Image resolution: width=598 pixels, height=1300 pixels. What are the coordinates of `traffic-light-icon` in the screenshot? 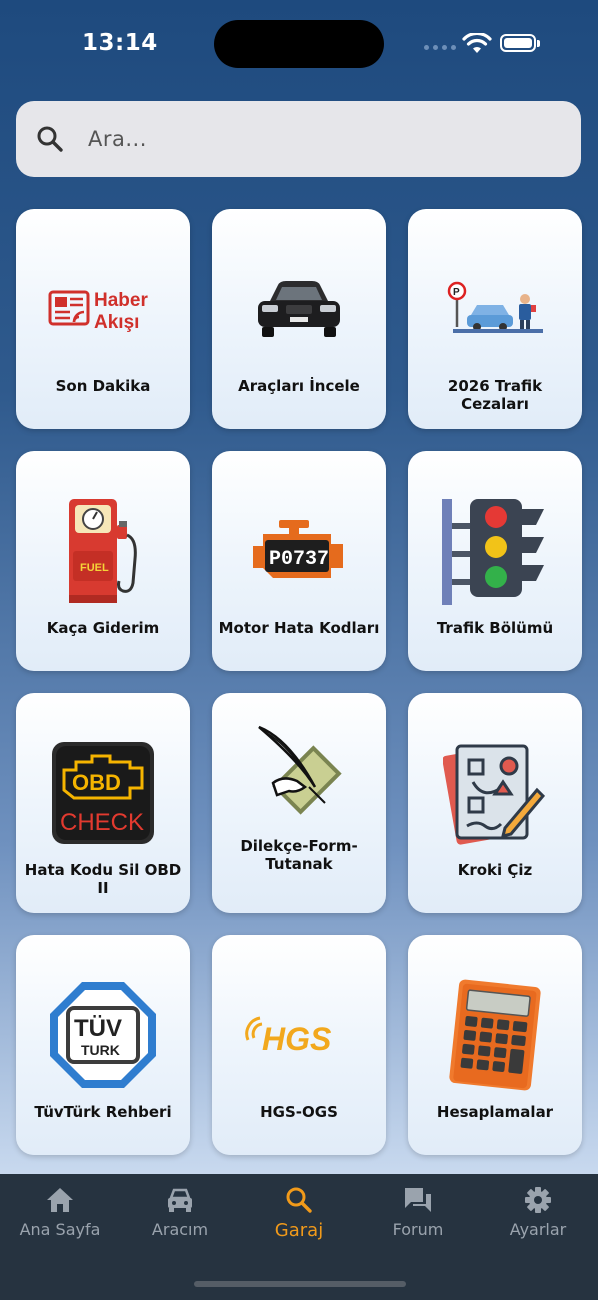 It's located at (495, 551).